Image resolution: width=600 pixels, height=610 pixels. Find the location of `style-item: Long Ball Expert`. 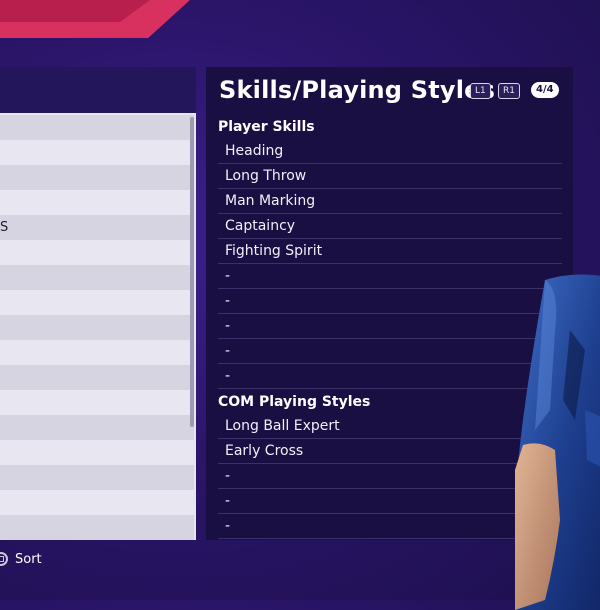

style-item: Long Ball Expert is located at coordinates (390, 426).